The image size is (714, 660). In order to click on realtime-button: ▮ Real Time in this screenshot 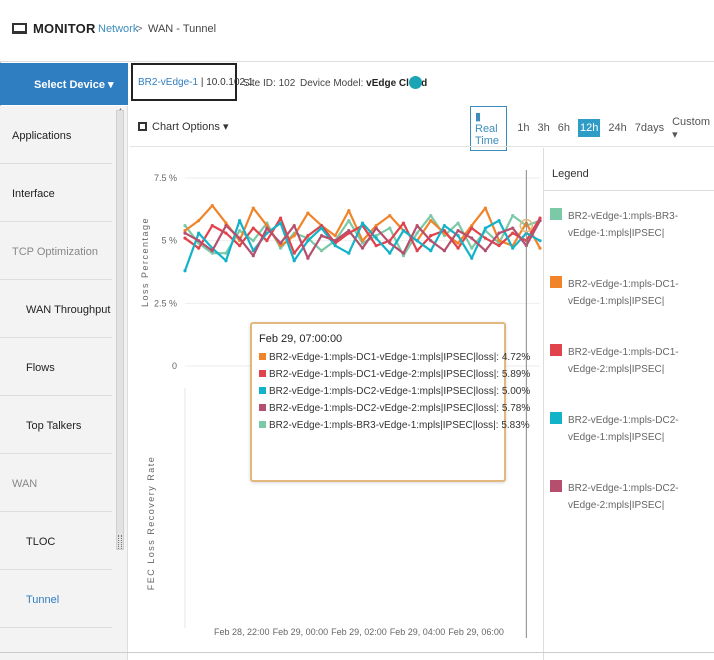, I will do `click(489, 128)`.